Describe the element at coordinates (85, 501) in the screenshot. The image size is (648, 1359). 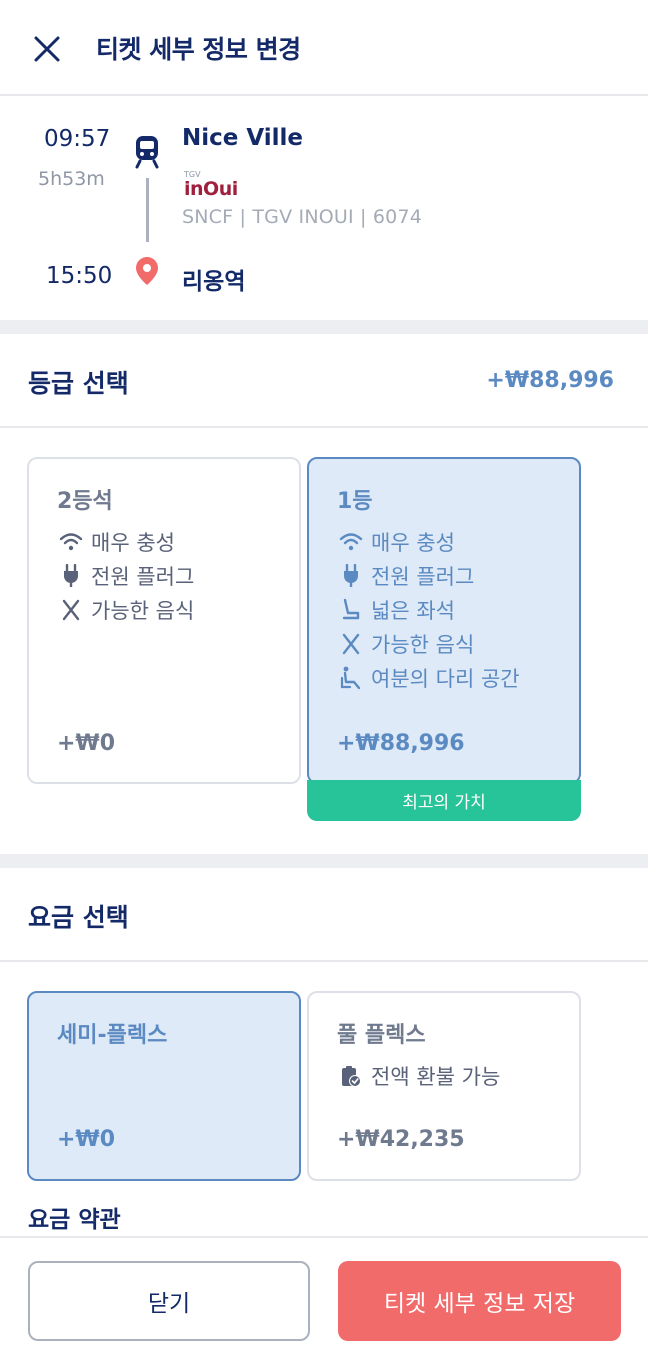
I see `class-option-title: 2등석` at that location.